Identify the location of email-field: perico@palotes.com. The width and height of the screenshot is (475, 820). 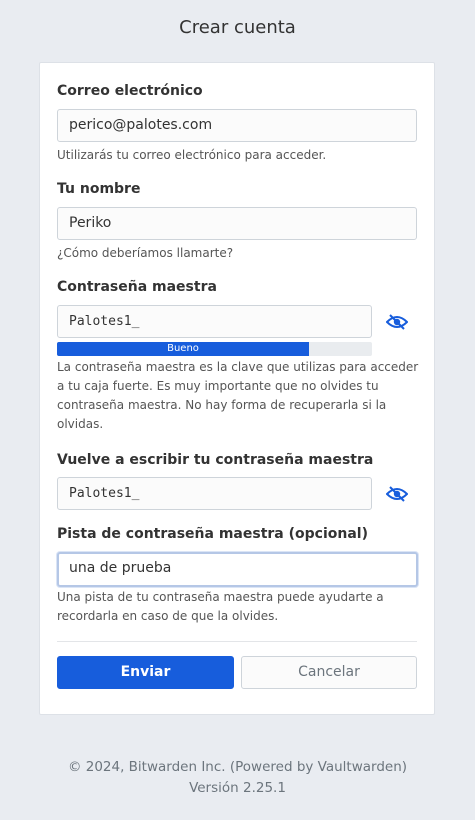
(237, 125).